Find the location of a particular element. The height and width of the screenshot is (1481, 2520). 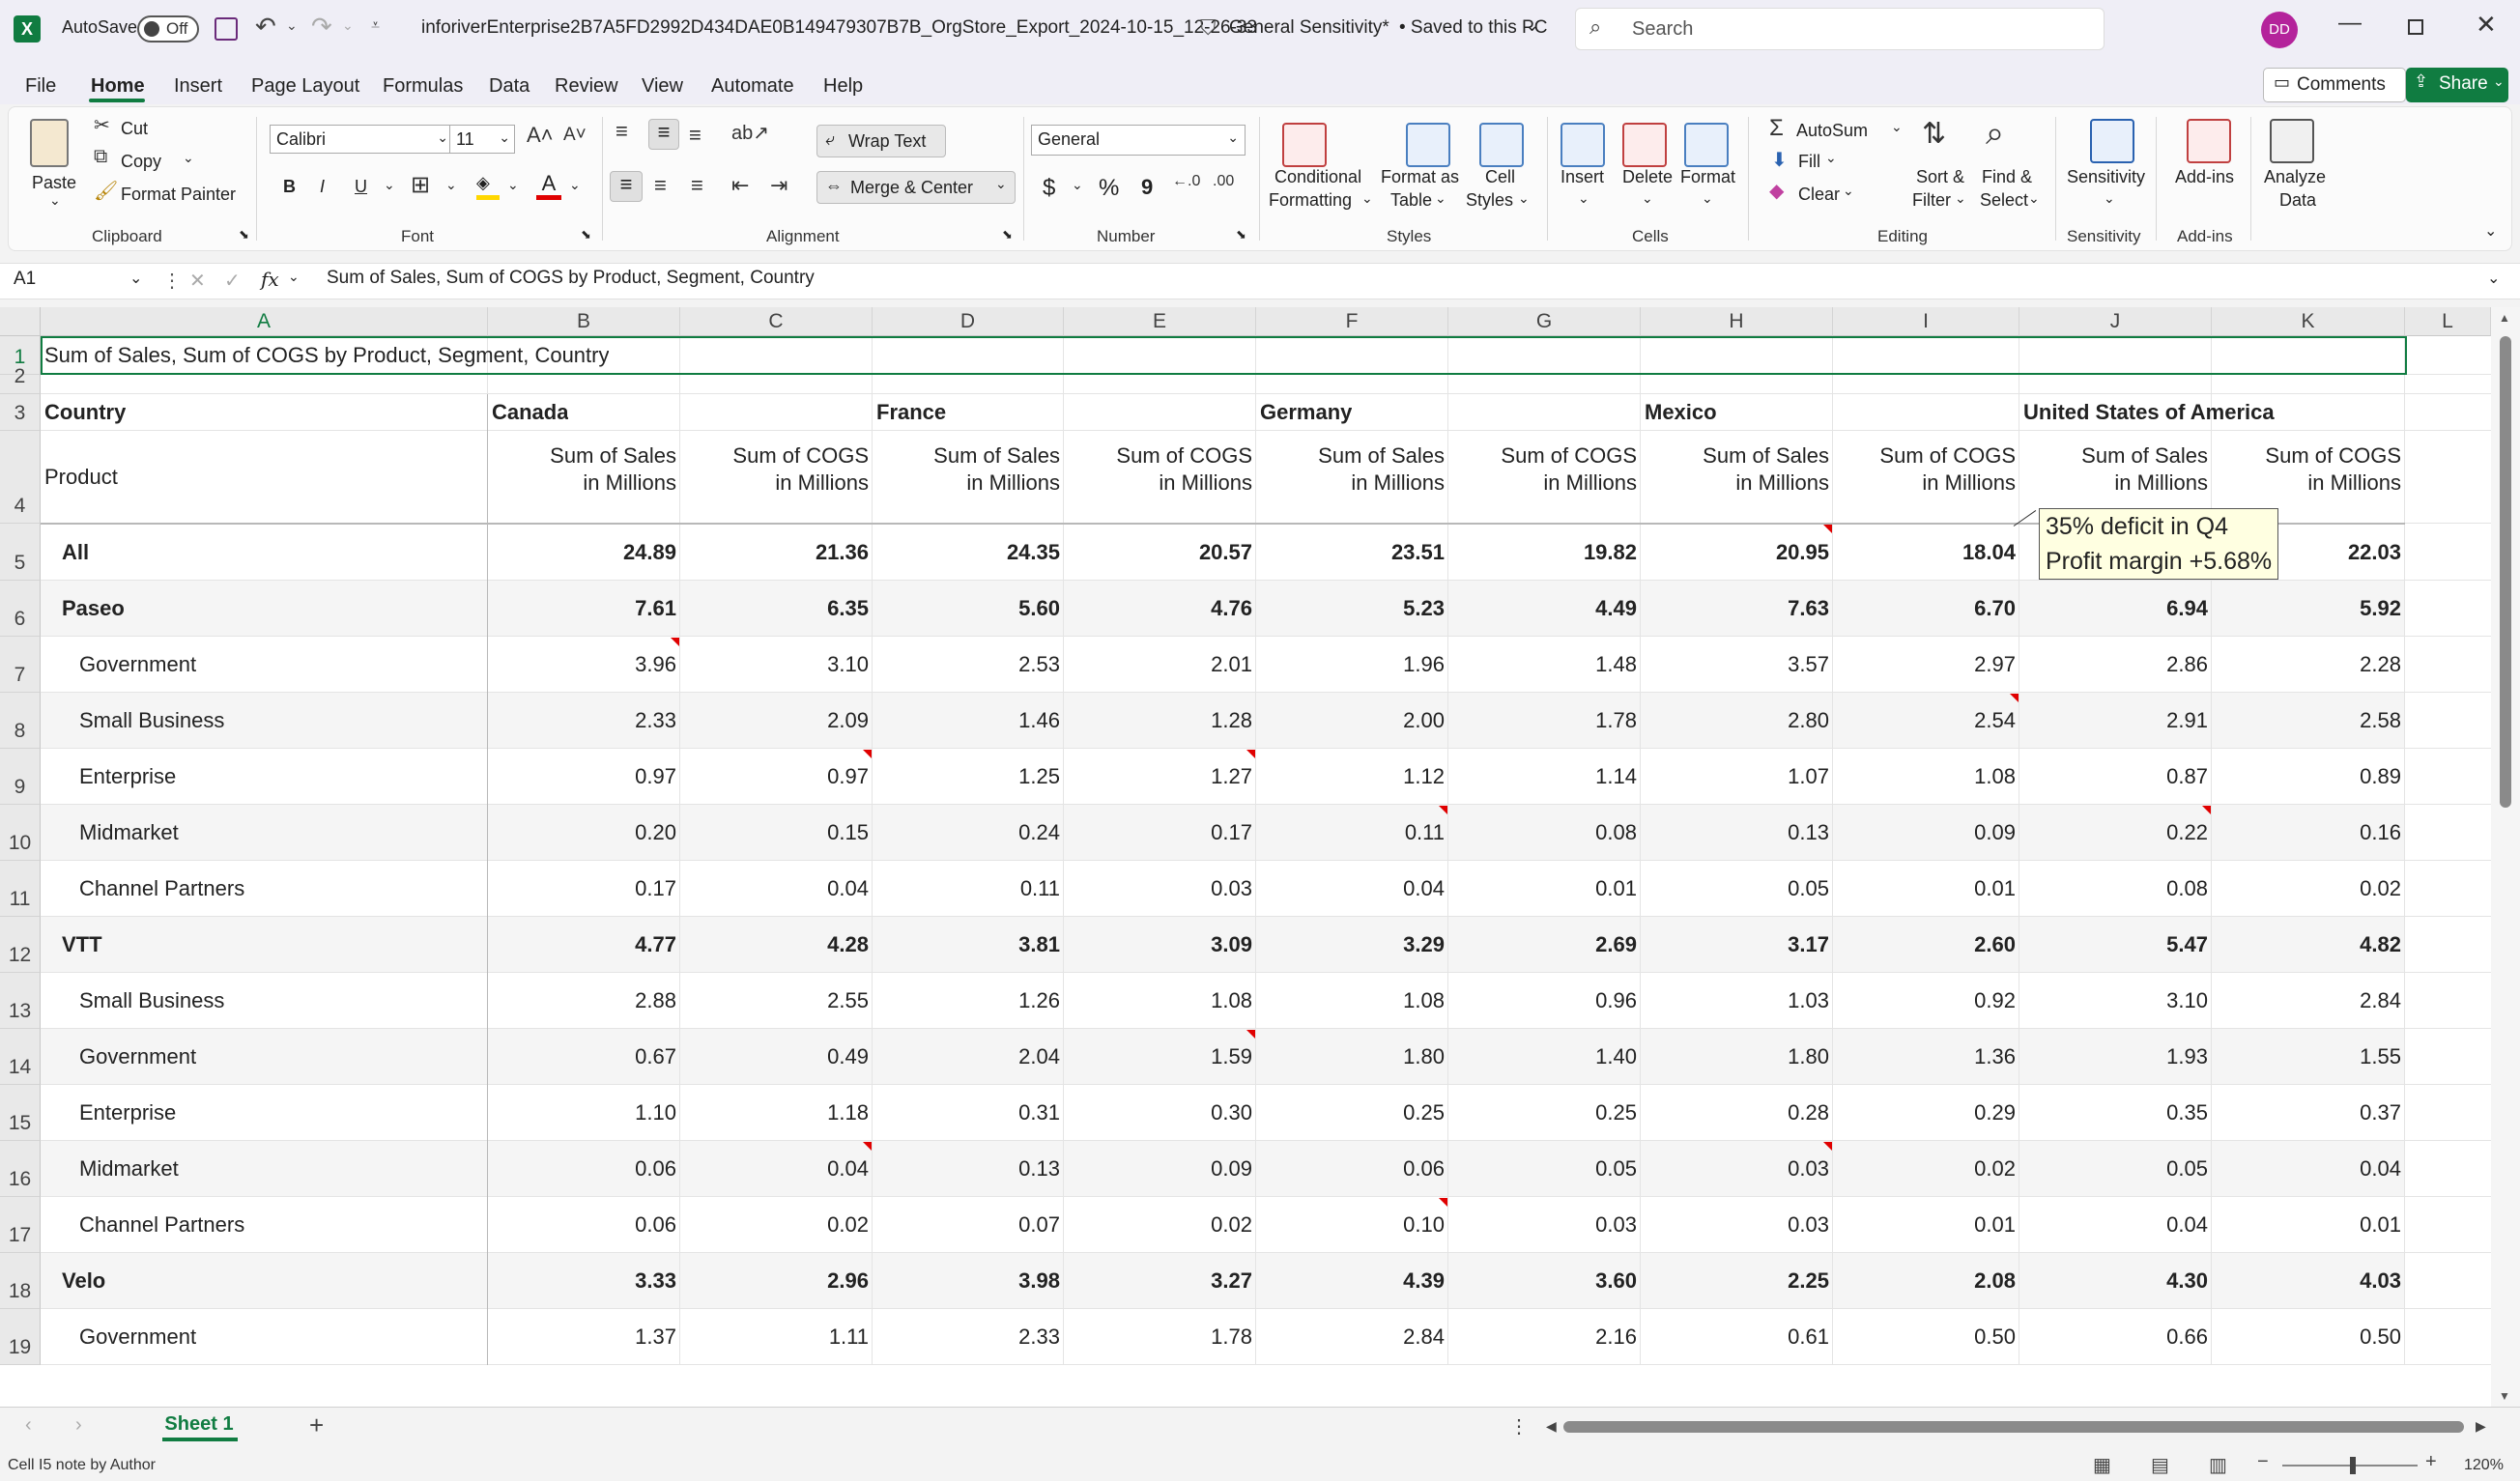

row-header-13: 13 is located at coordinates (21, 1001).